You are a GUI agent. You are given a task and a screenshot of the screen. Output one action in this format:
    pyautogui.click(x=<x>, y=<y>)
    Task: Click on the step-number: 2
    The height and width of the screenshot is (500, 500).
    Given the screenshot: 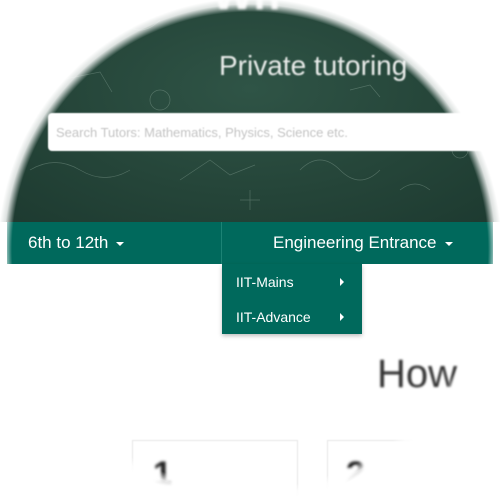 What is the action you would take?
    pyautogui.click(x=355, y=474)
    